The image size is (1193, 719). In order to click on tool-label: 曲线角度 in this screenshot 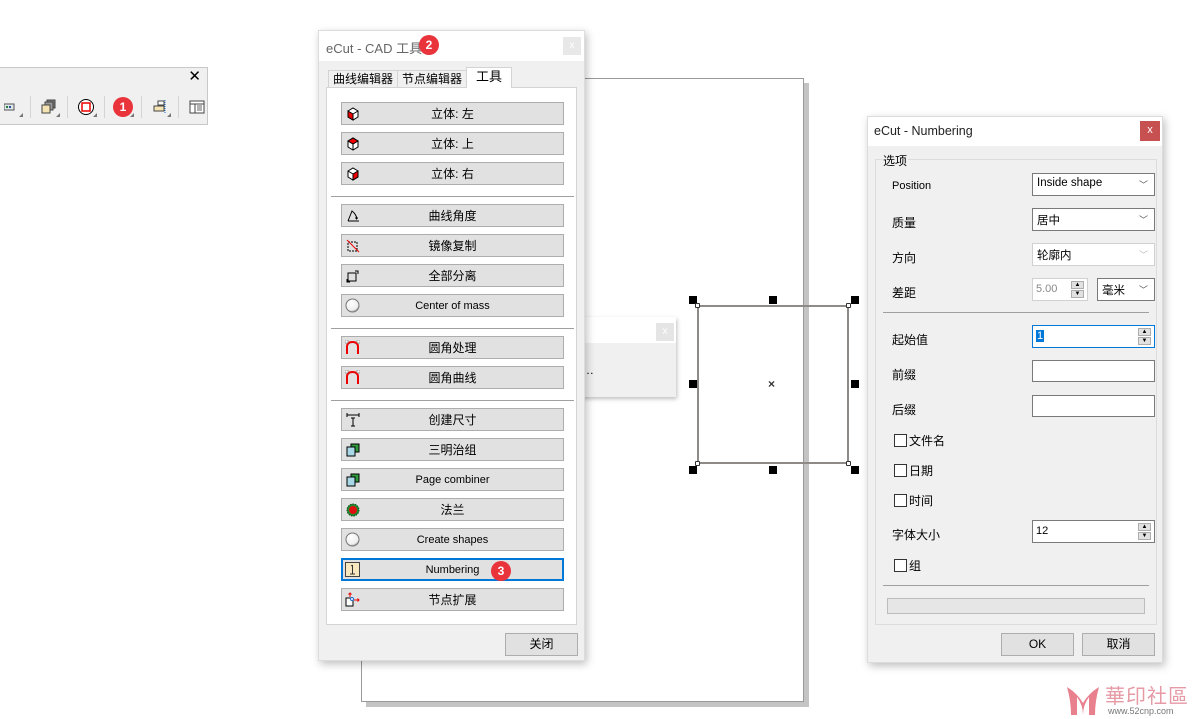, I will do `click(452, 216)`.